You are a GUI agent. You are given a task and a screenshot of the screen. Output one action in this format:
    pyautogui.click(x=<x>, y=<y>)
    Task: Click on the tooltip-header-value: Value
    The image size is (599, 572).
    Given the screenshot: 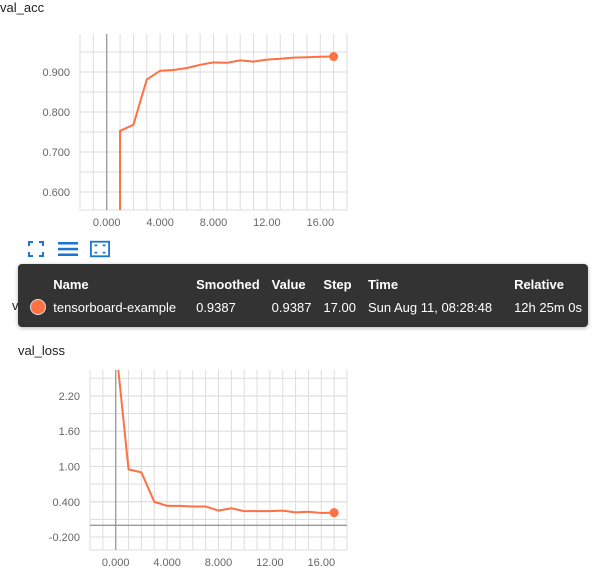 What is the action you would take?
    pyautogui.click(x=288, y=284)
    